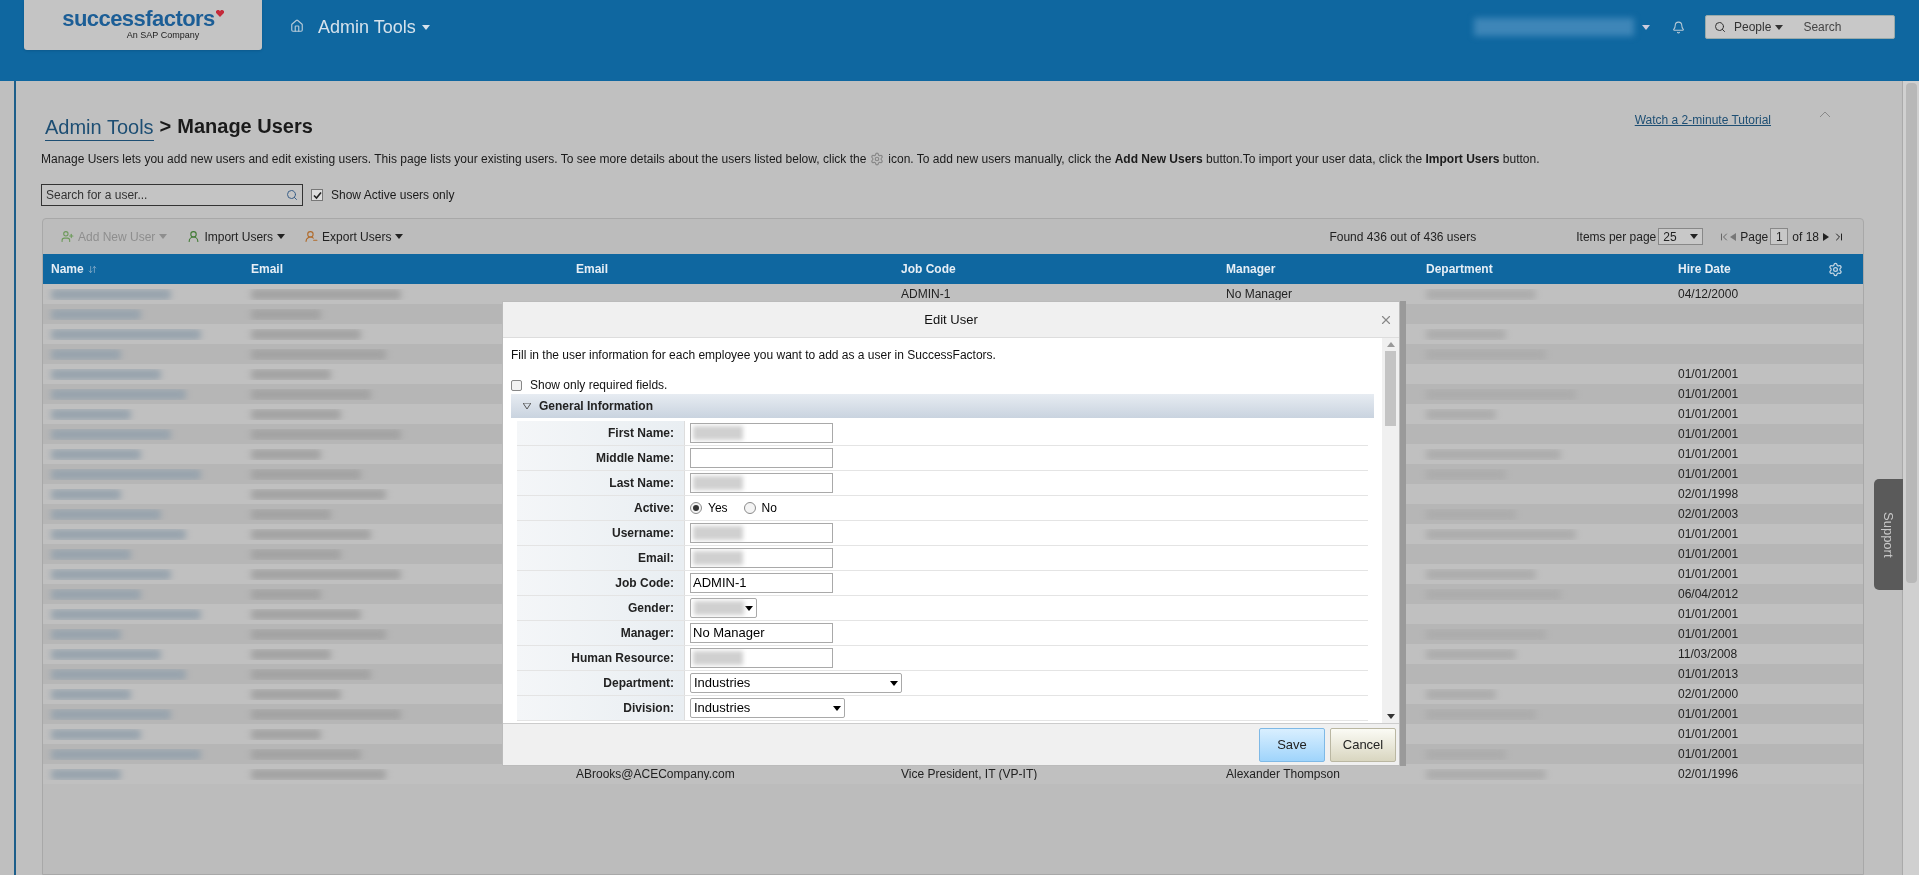  Describe the element at coordinates (393, 195) in the screenshot. I see `checkbox-label: Show Active users only` at that location.